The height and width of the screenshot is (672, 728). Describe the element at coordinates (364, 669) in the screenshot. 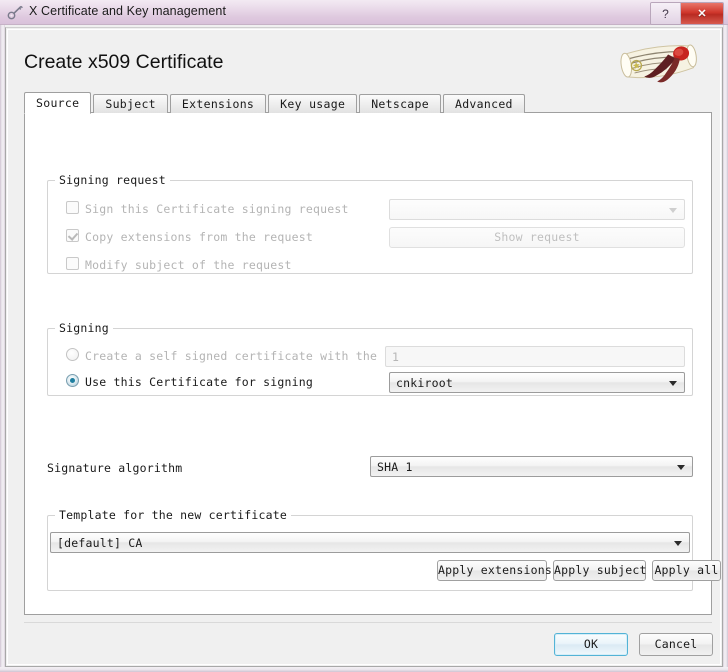

I see `window-edge-bottom` at that location.